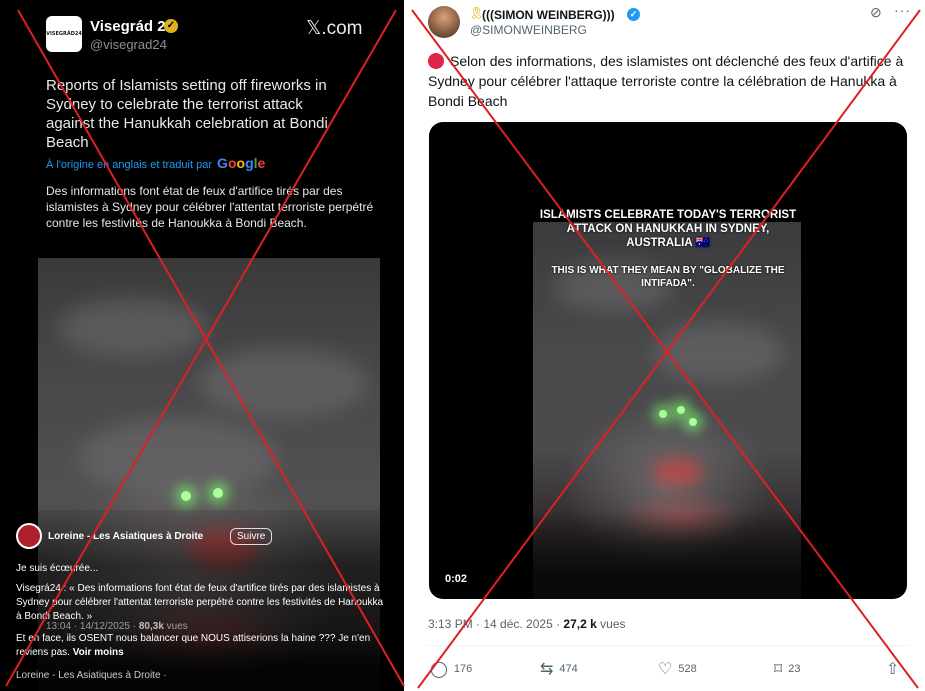 This screenshot has height=691, width=925. Describe the element at coordinates (463, 669) in the screenshot. I see `reply-count: 176` at that location.